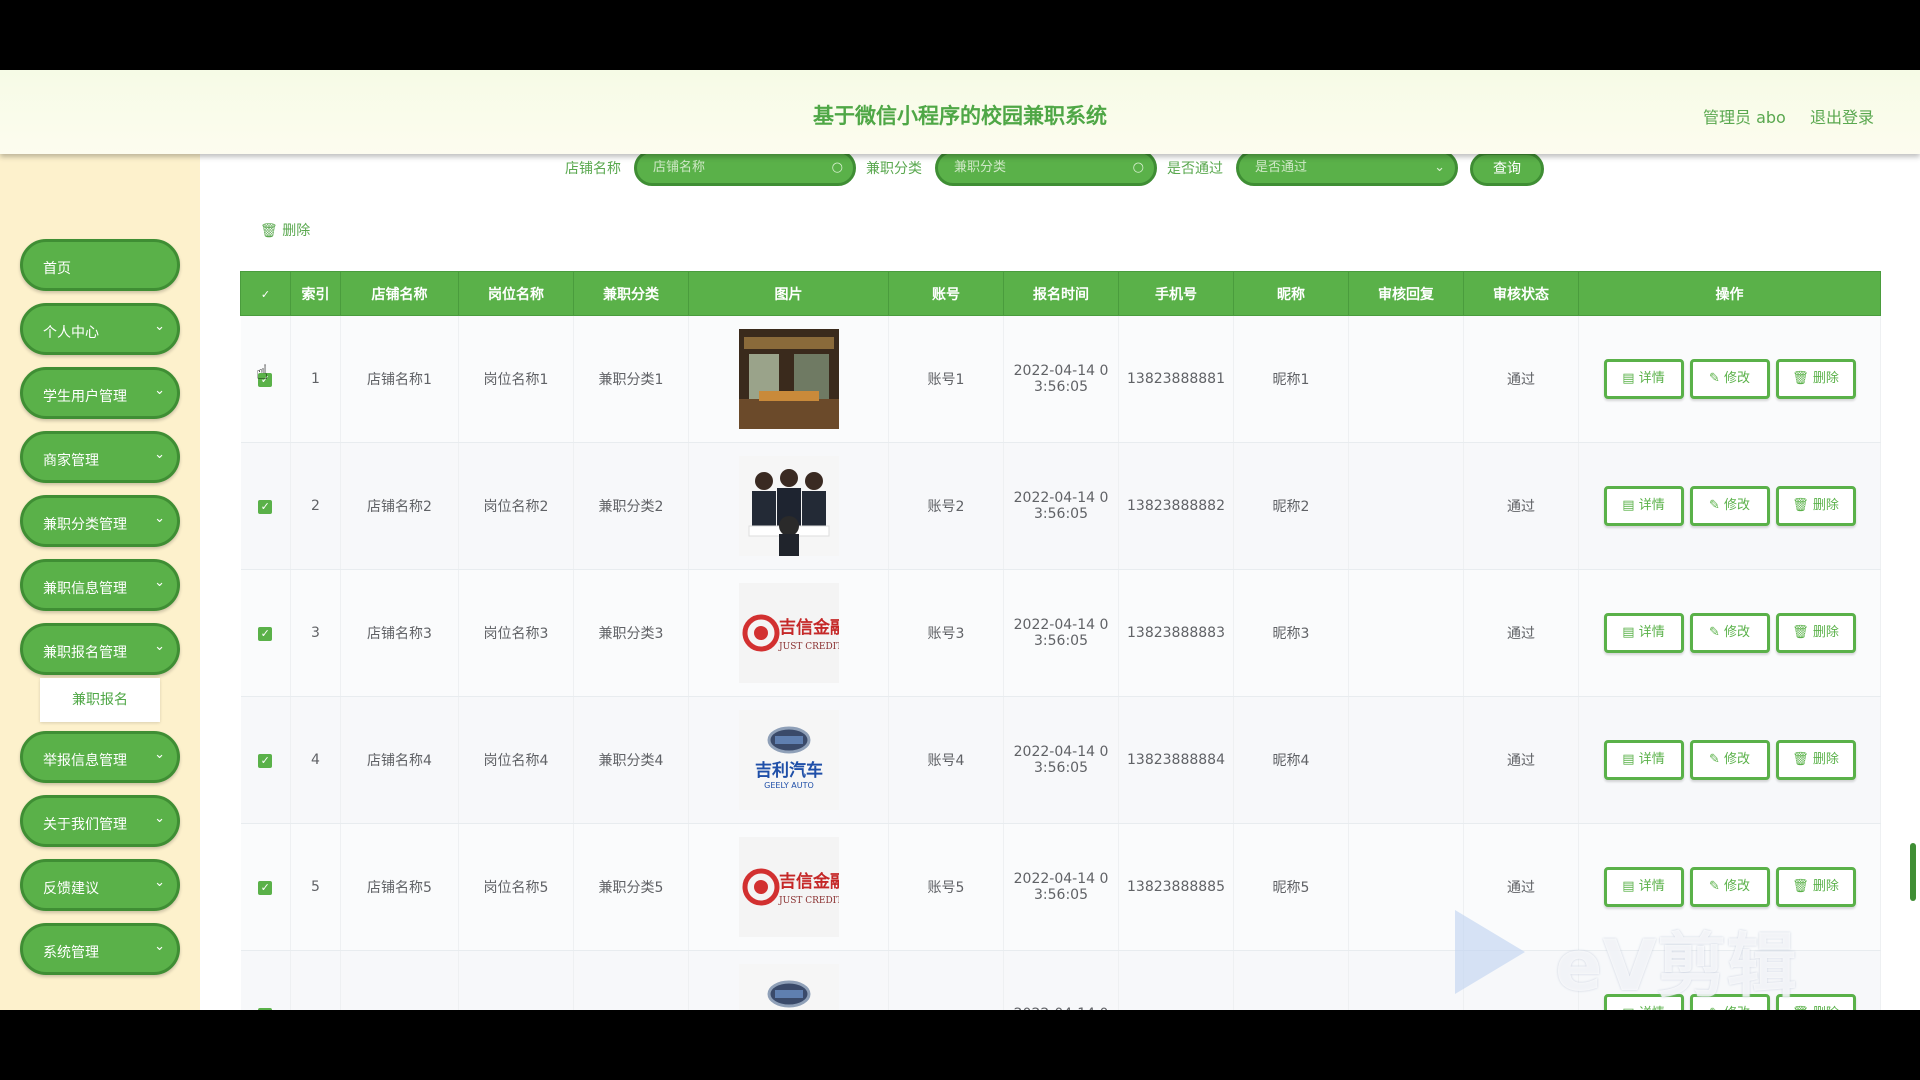 This screenshot has width=1920, height=1080. What do you see at coordinates (1176, 506) in the screenshot?
I see `phone-cell: 13823888882` at bounding box center [1176, 506].